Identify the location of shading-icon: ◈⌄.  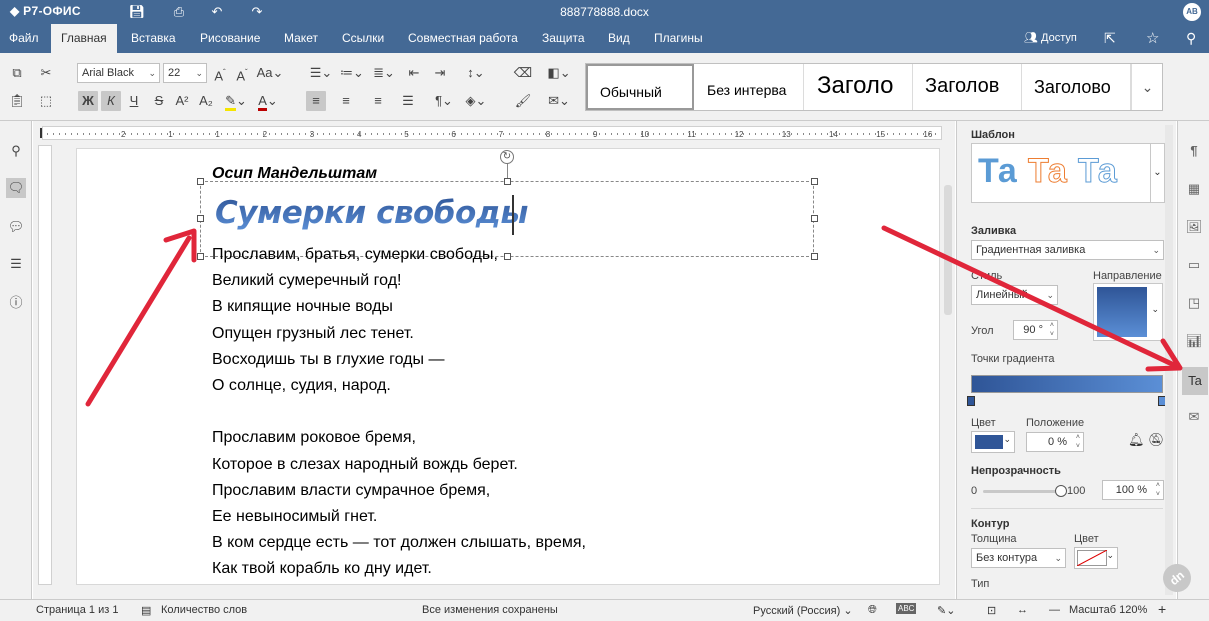
(476, 101).